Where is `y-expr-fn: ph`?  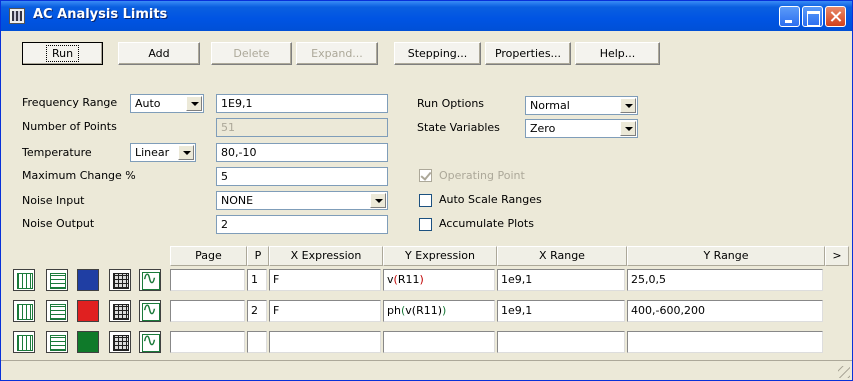
y-expr-fn: ph is located at coordinates (394, 310).